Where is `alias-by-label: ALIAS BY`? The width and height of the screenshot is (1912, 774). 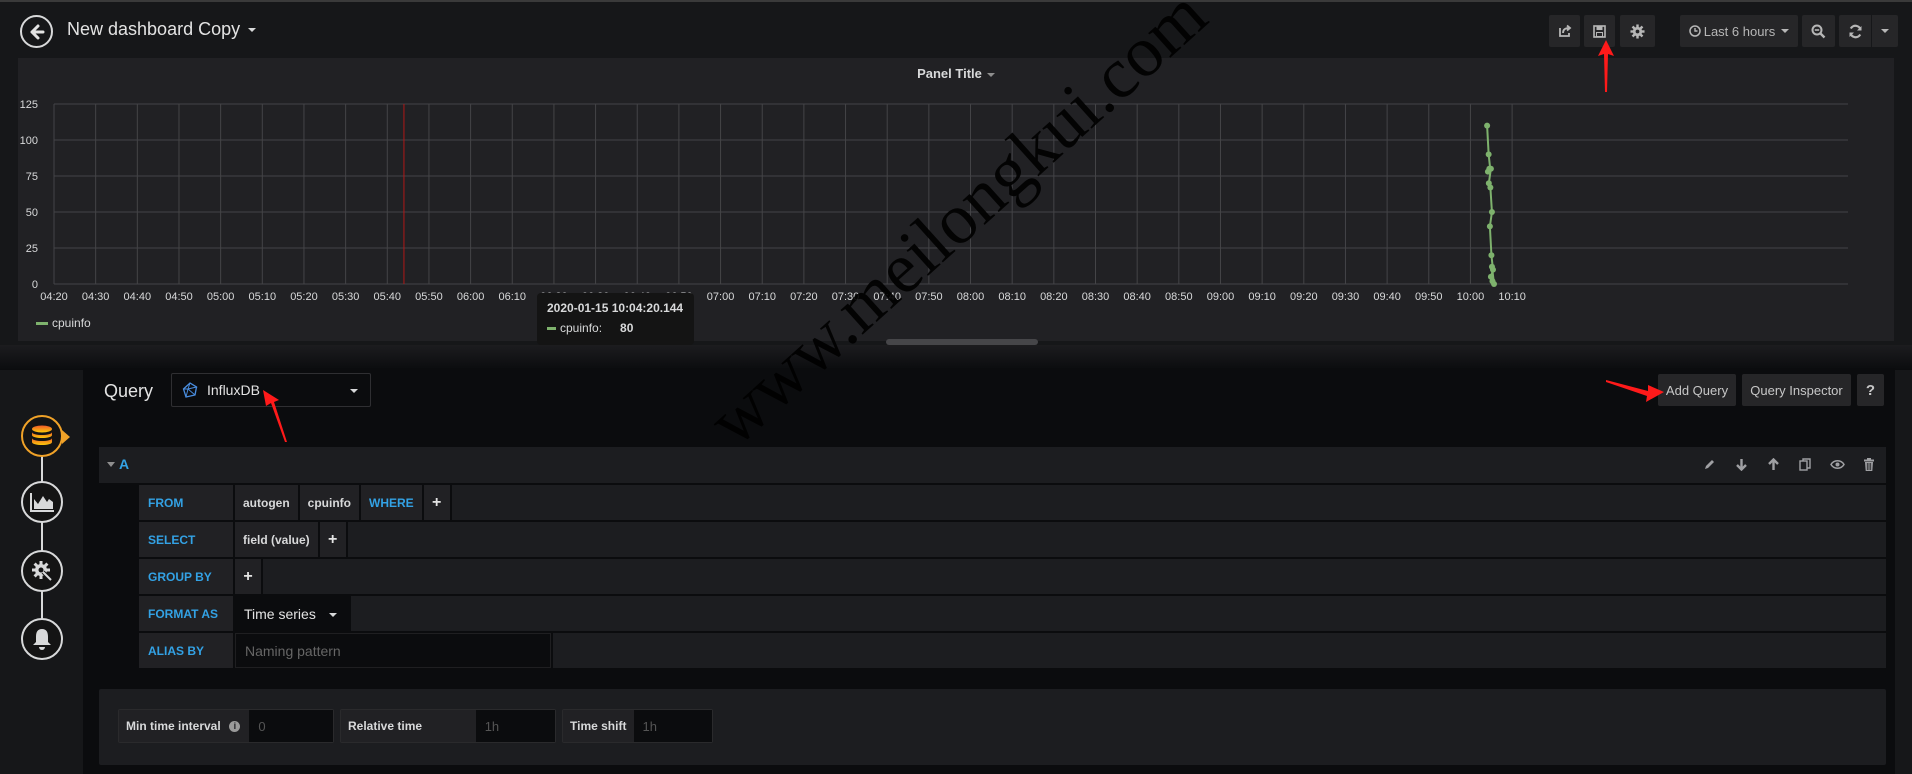 alias-by-label: ALIAS BY is located at coordinates (186, 650).